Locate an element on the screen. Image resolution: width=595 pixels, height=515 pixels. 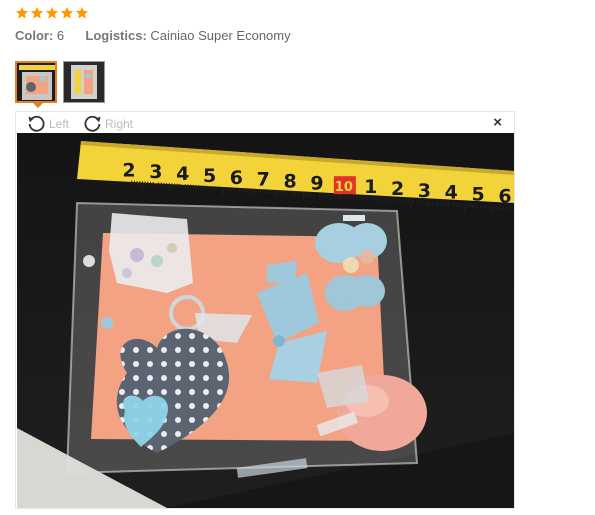
rating-stars is located at coordinates (52, 13).